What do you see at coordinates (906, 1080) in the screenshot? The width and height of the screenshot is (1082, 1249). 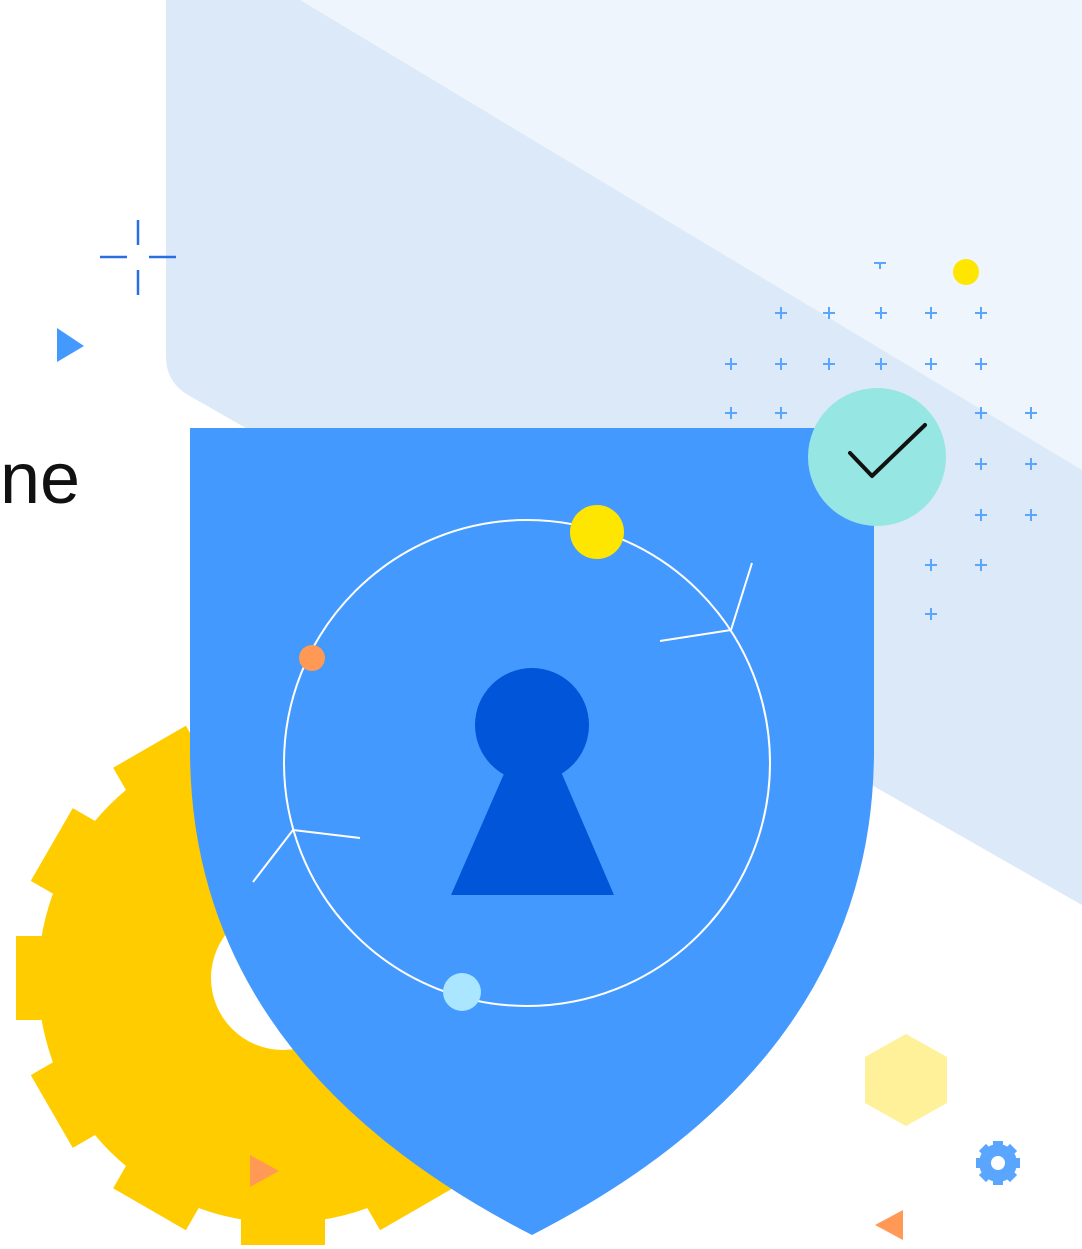 I see `hexagon-icon` at bounding box center [906, 1080].